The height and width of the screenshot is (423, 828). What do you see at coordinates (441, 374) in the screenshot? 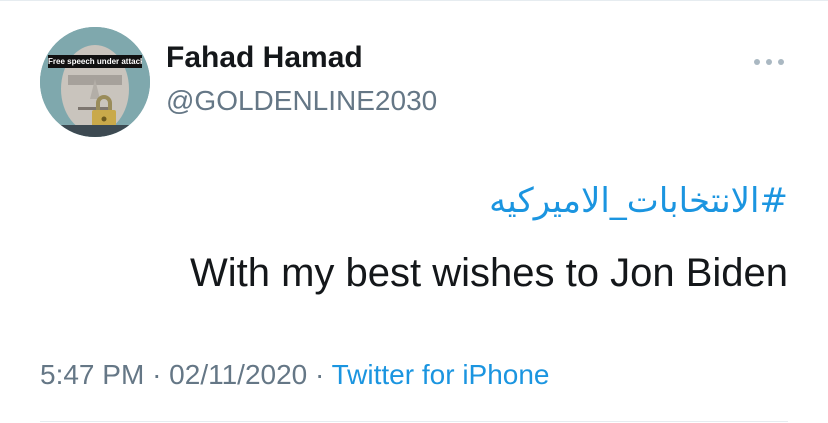
I see `tweet-source-link: Twitter for iPhone` at bounding box center [441, 374].